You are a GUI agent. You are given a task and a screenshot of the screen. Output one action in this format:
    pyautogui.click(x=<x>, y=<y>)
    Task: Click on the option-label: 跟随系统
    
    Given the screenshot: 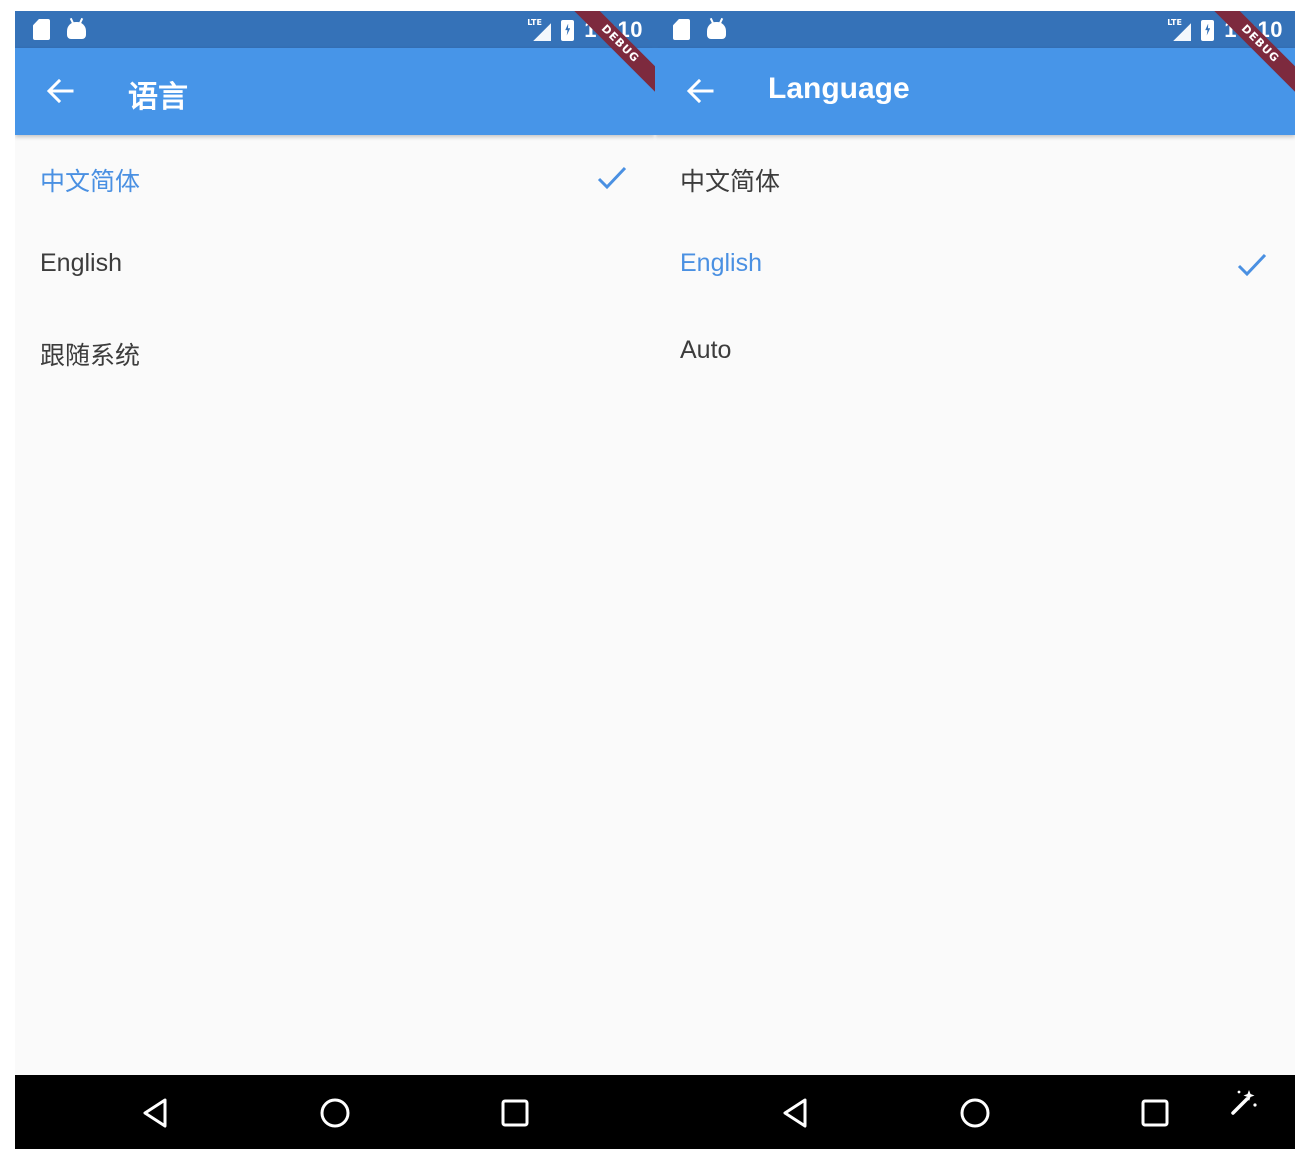 What is the action you would take?
    pyautogui.click(x=90, y=356)
    